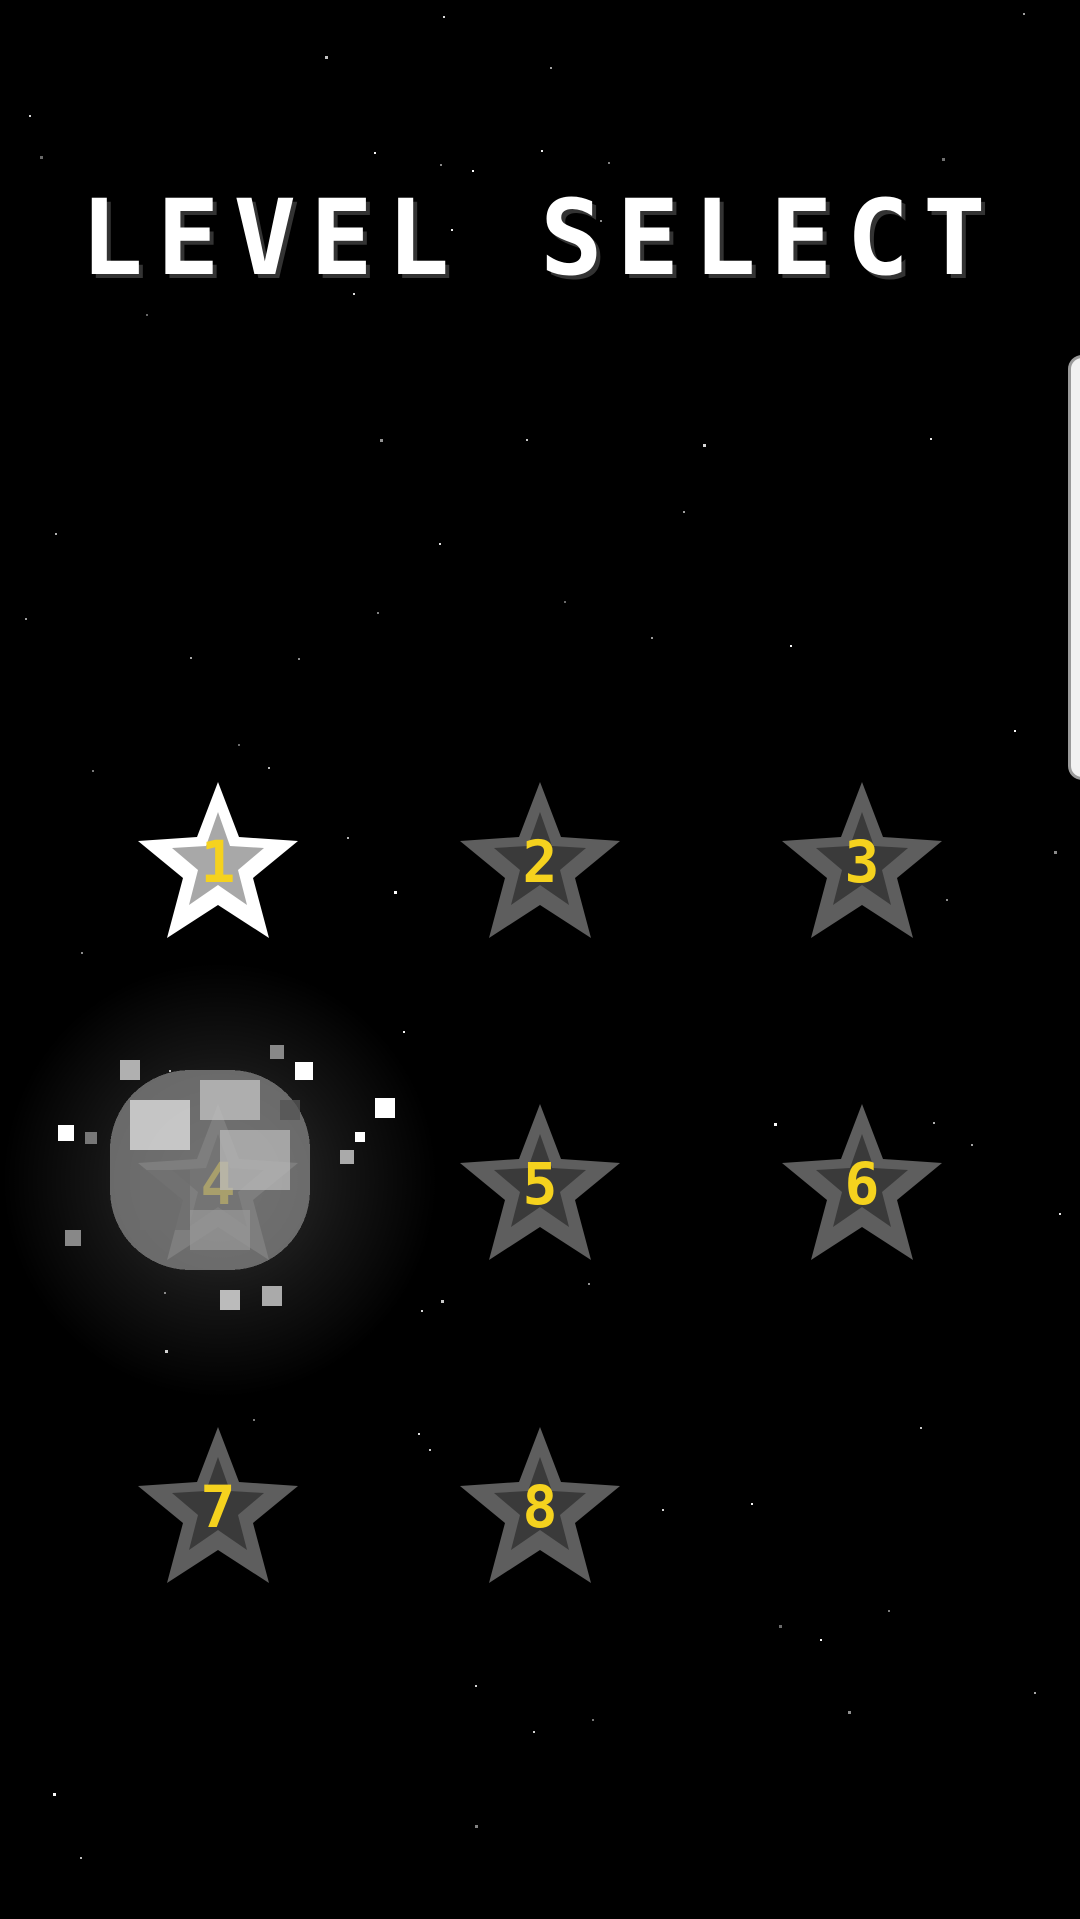 This screenshot has height=1919, width=1080. Describe the element at coordinates (540, 1507) in the screenshot. I see `level-number: 8` at that location.